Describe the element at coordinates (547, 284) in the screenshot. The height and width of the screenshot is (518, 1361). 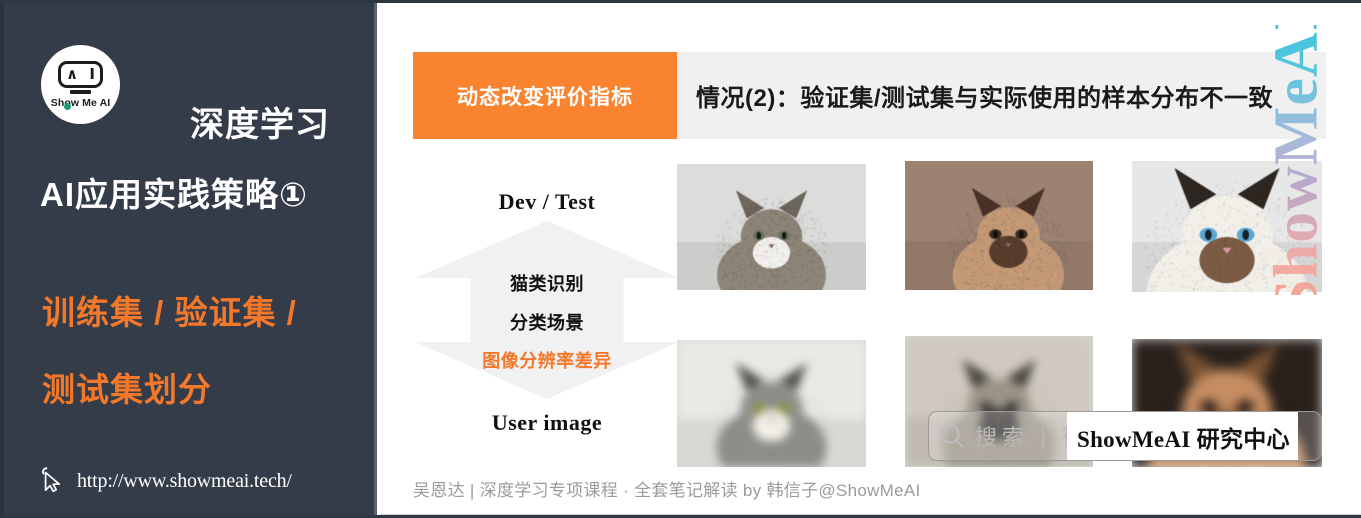
I see `diagram-line-1: 猫类识别` at that location.